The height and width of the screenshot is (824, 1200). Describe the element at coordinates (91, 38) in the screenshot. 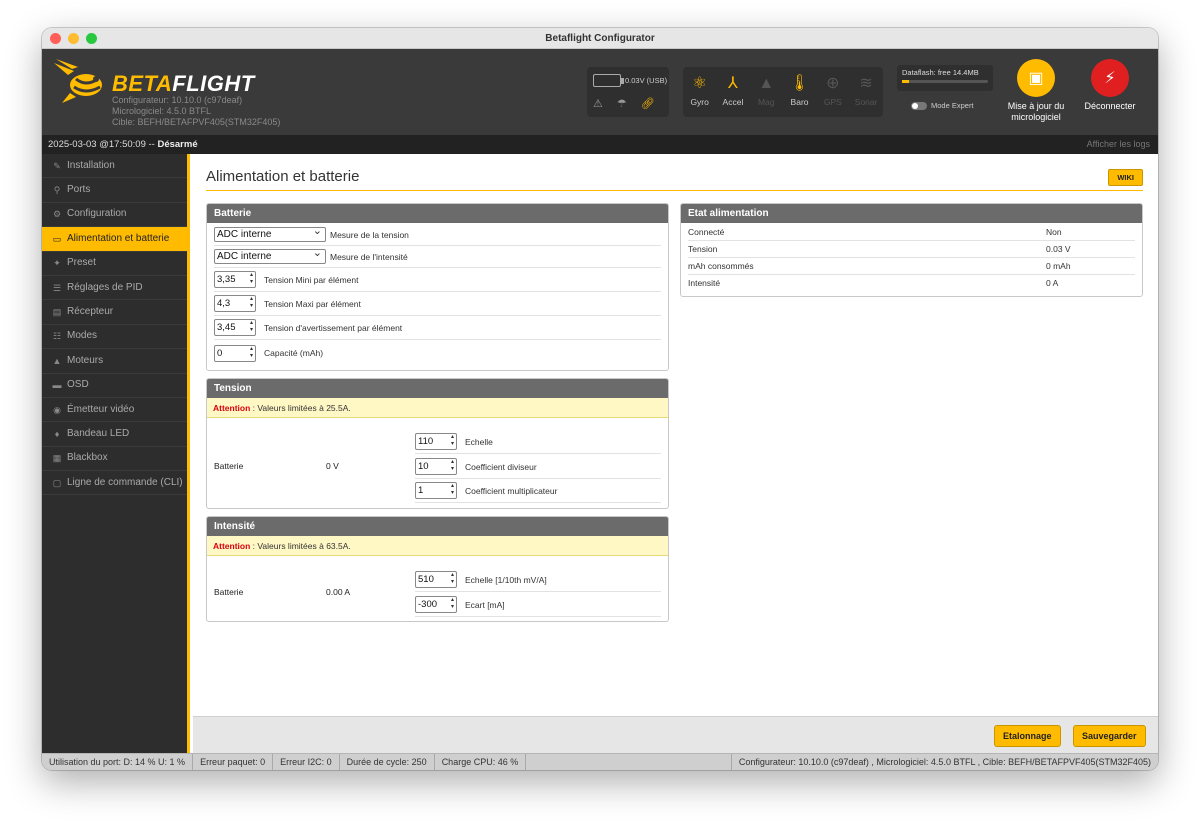

I see `zoom-window-button` at that location.